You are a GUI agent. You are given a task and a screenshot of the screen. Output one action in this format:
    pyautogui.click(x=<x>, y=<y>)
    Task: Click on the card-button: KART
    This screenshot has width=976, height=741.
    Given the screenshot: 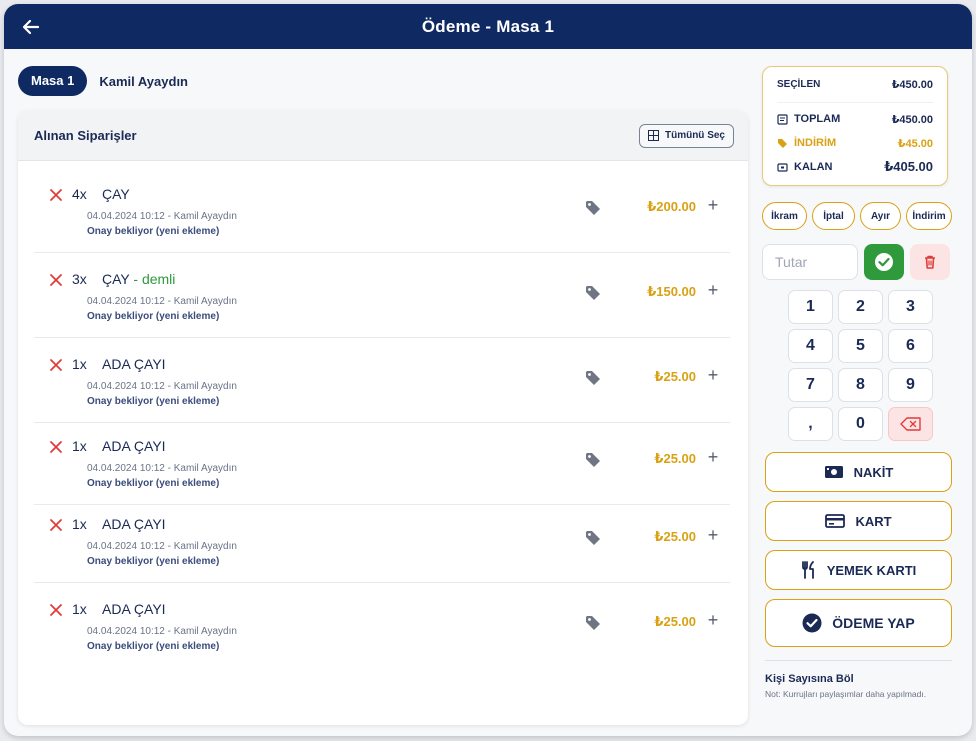 What is the action you would take?
    pyautogui.click(x=858, y=521)
    